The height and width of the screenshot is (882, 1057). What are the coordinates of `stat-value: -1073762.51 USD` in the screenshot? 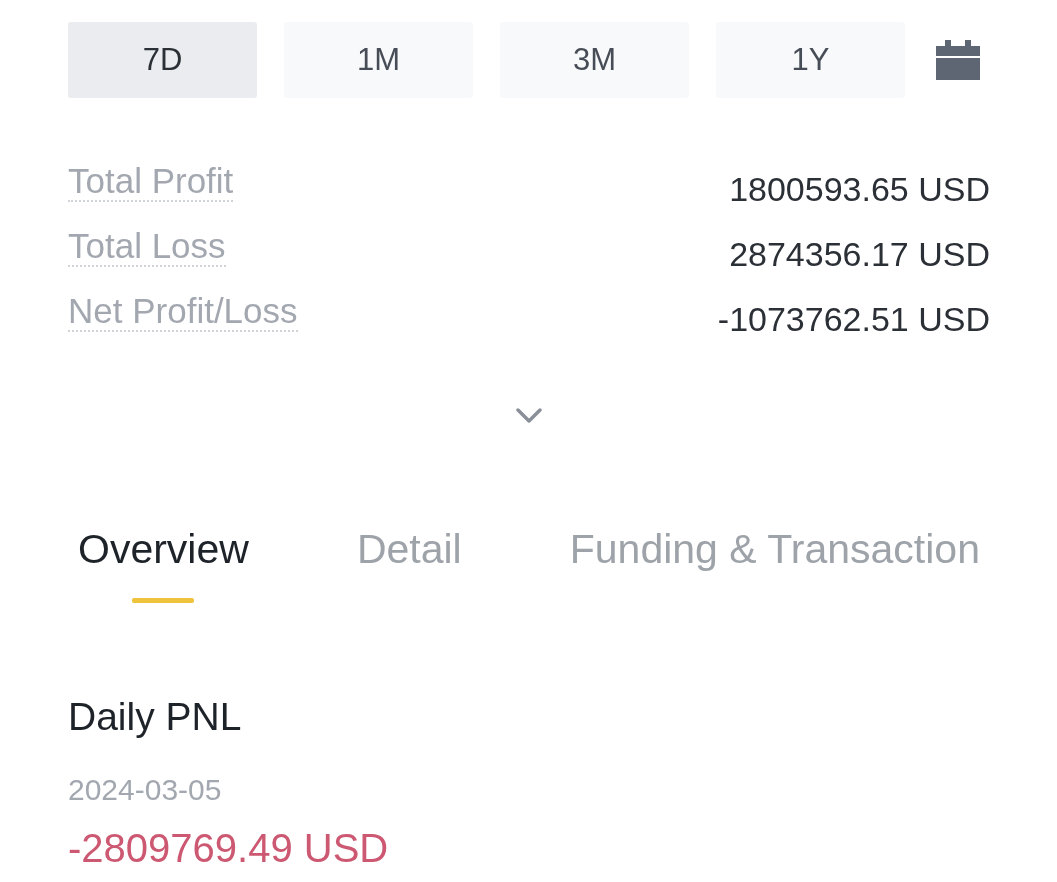 It's located at (853, 319).